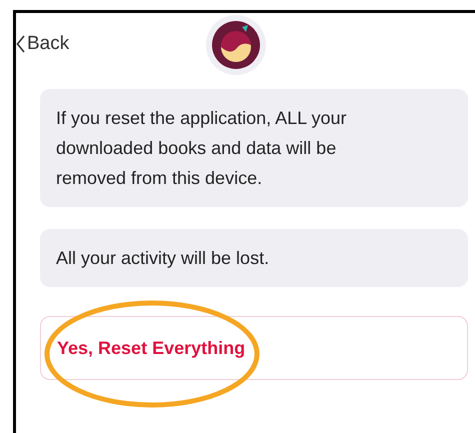 The width and height of the screenshot is (475, 433). What do you see at coordinates (20, 44) in the screenshot?
I see `chevron-left-icon` at bounding box center [20, 44].